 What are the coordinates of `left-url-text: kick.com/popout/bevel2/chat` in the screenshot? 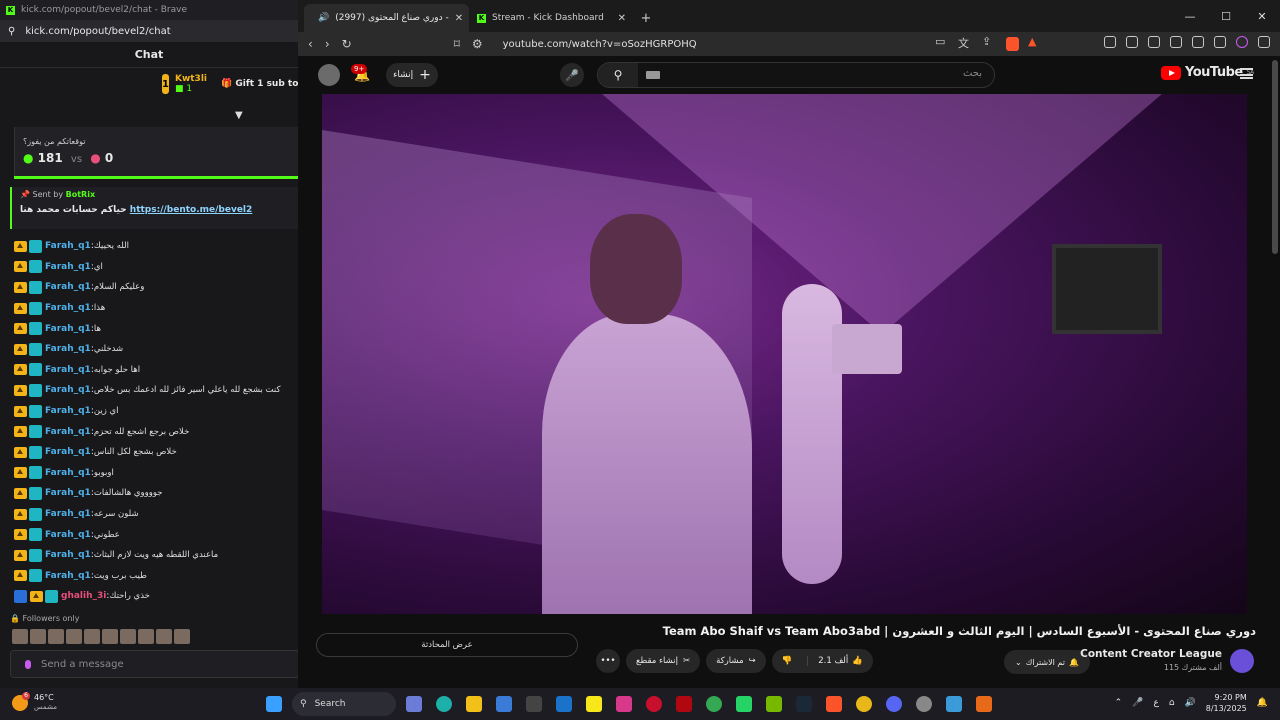 It's located at (97, 31).